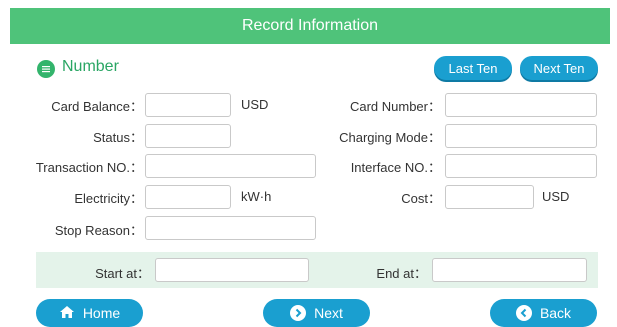  I want to click on electricity-unit: kW·h, so click(256, 196).